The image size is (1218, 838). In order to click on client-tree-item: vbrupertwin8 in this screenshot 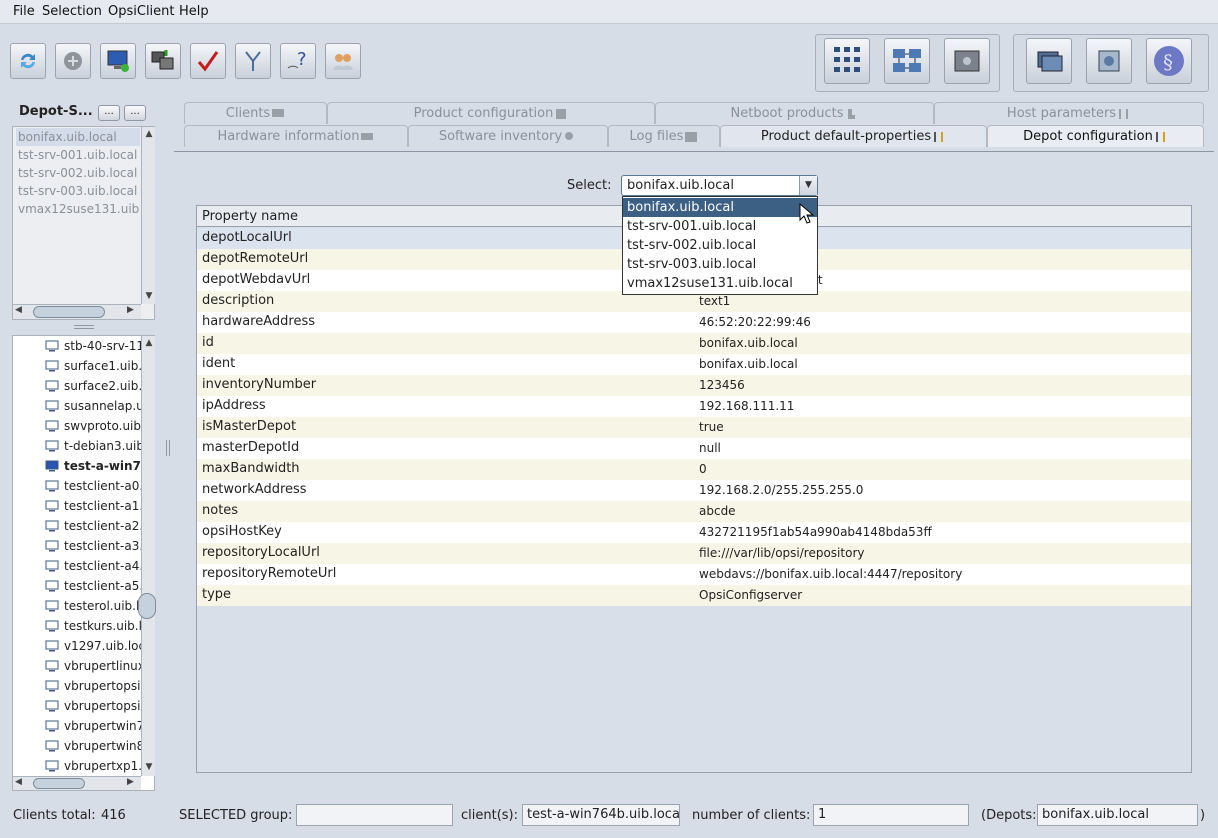, I will do `click(99, 746)`.